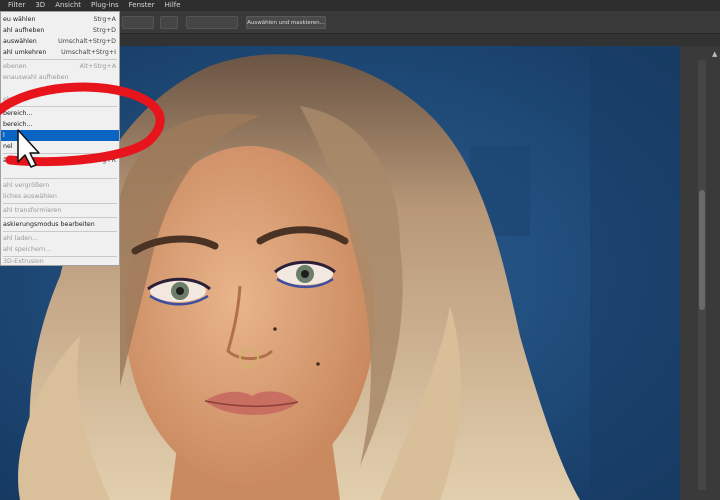 The width and height of the screenshot is (720, 500). I want to click on menu-item-quick-mask: askierungsmodus bearbeiten, so click(60, 224).